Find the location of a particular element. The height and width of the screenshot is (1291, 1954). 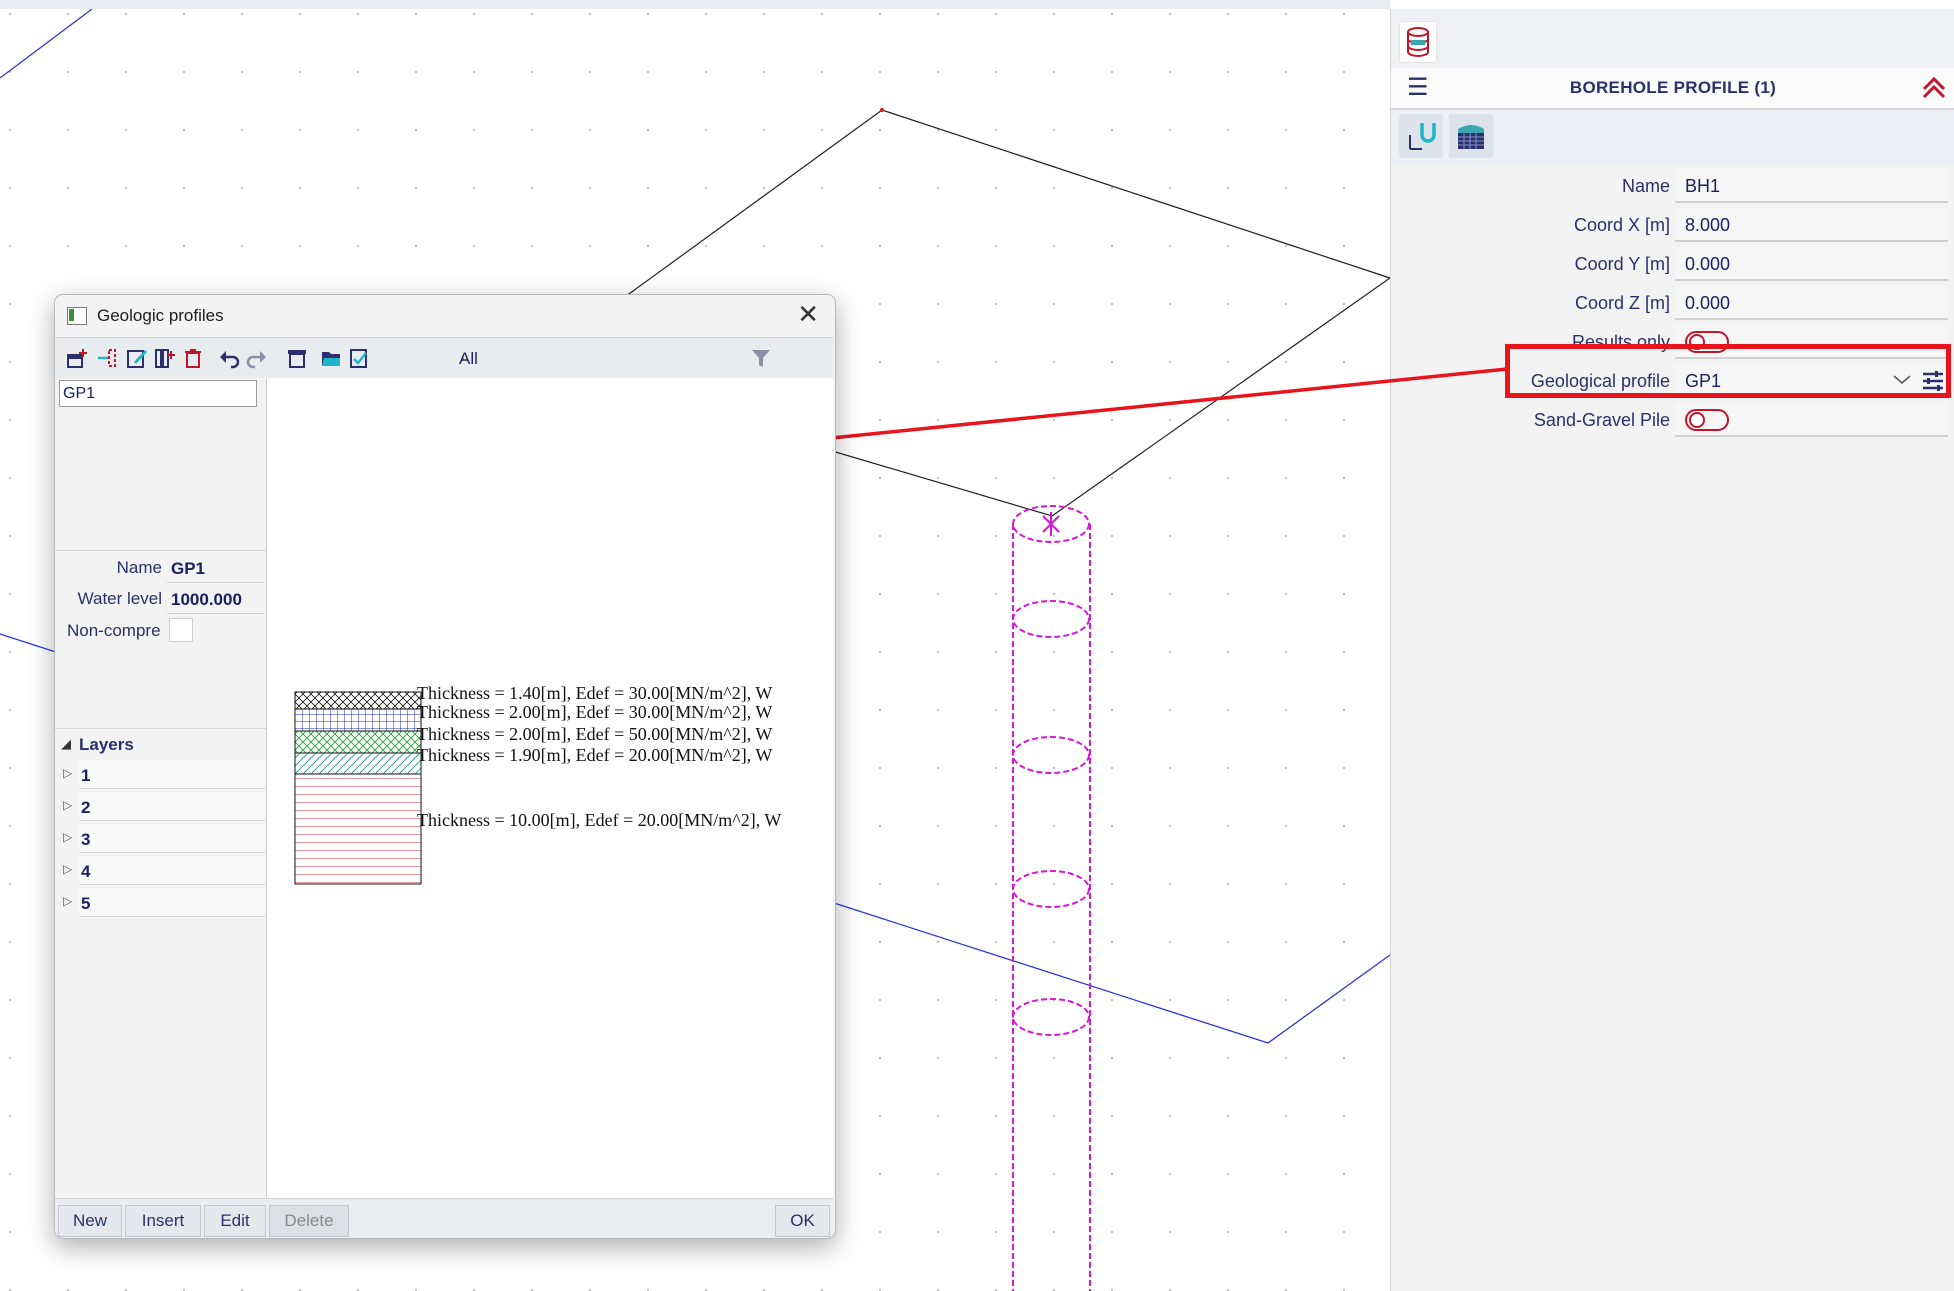

layer-item: 3 is located at coordinates (172, 838).